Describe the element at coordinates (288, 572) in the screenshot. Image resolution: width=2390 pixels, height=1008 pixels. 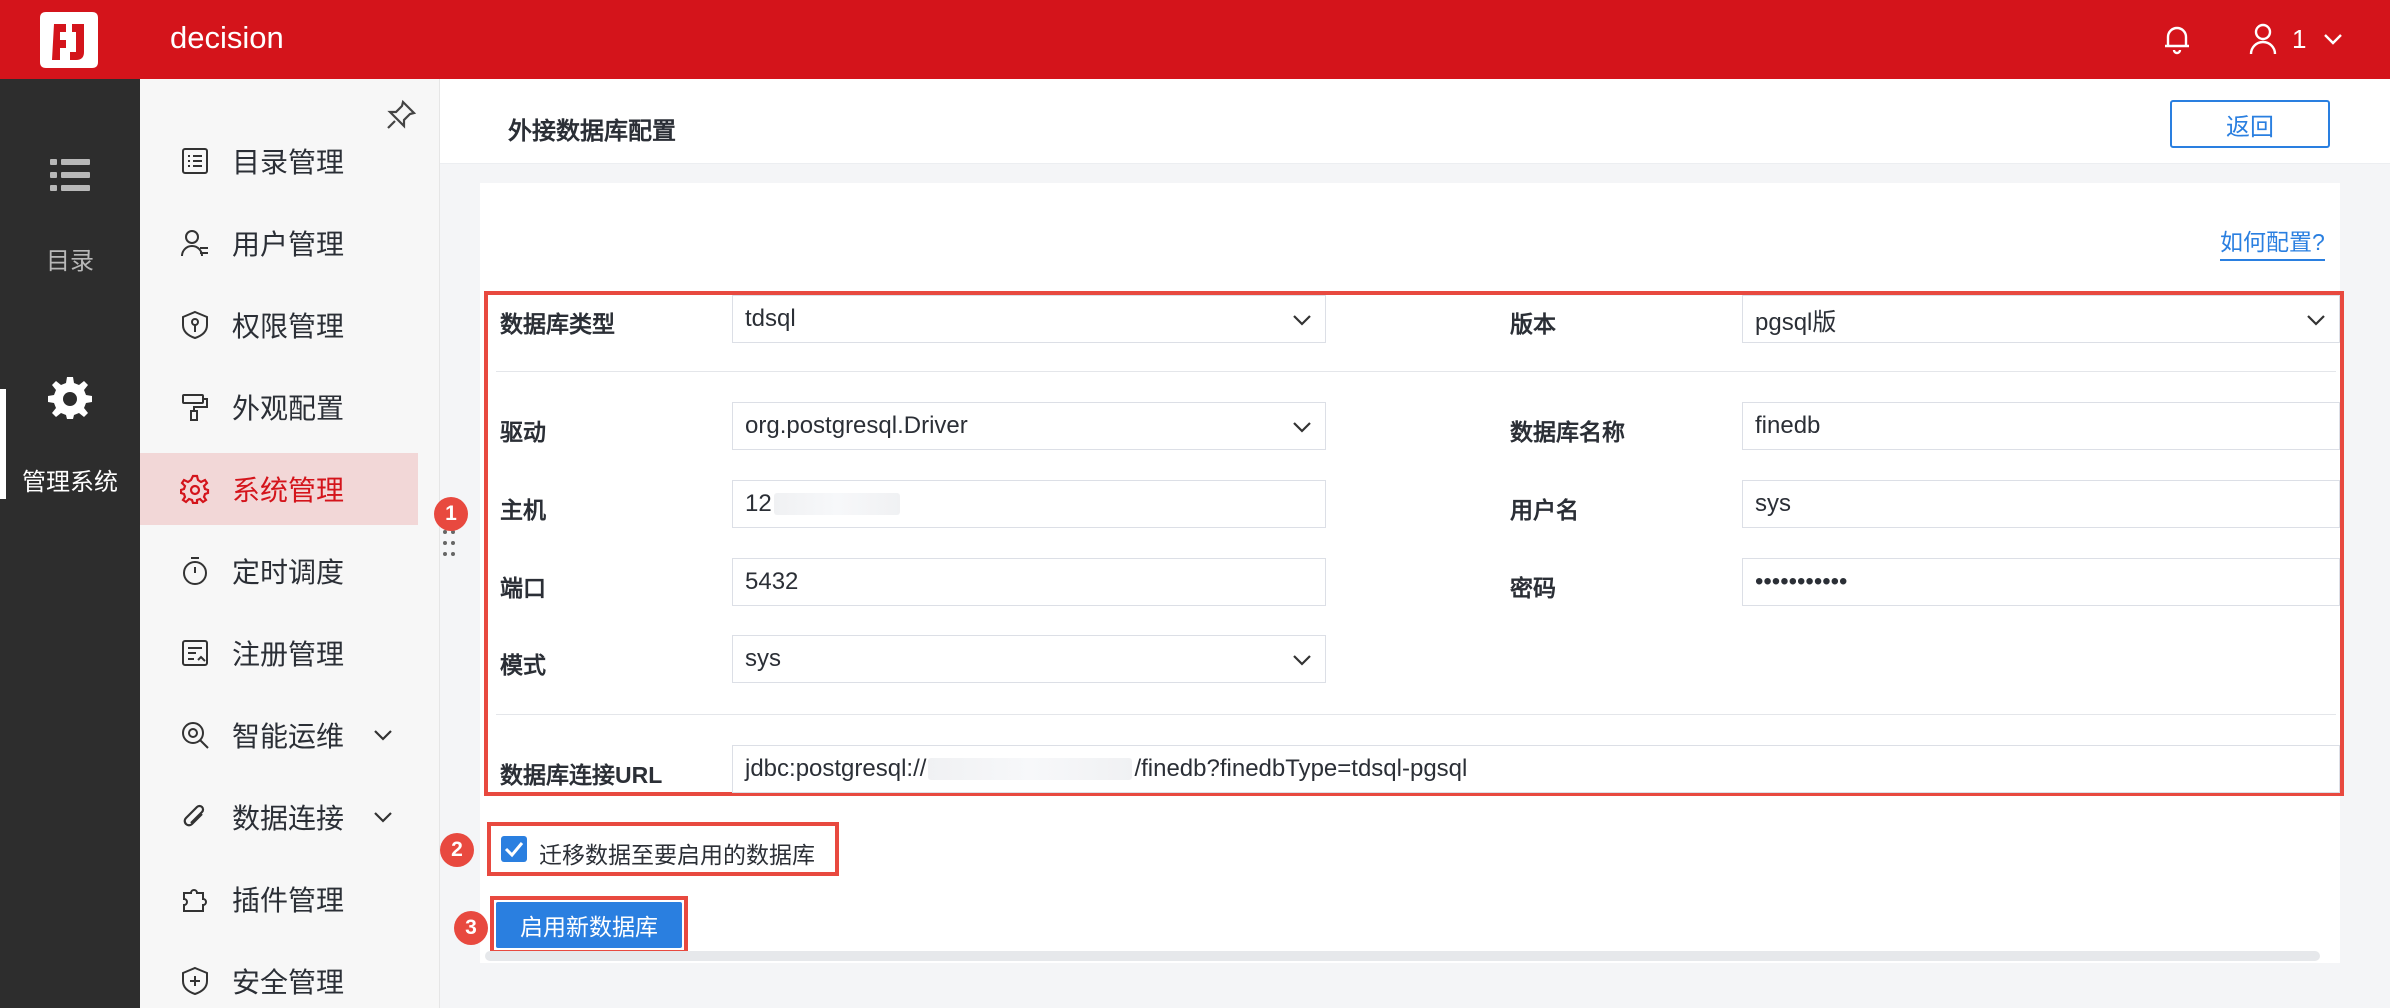
I see `nav-label: 定时调度` at that location.